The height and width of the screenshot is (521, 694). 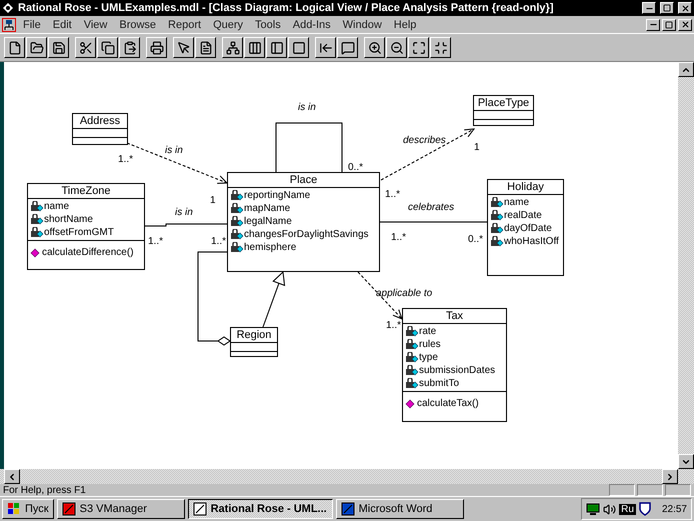 I want to click on printer-icon, so click(x=157, y=47).